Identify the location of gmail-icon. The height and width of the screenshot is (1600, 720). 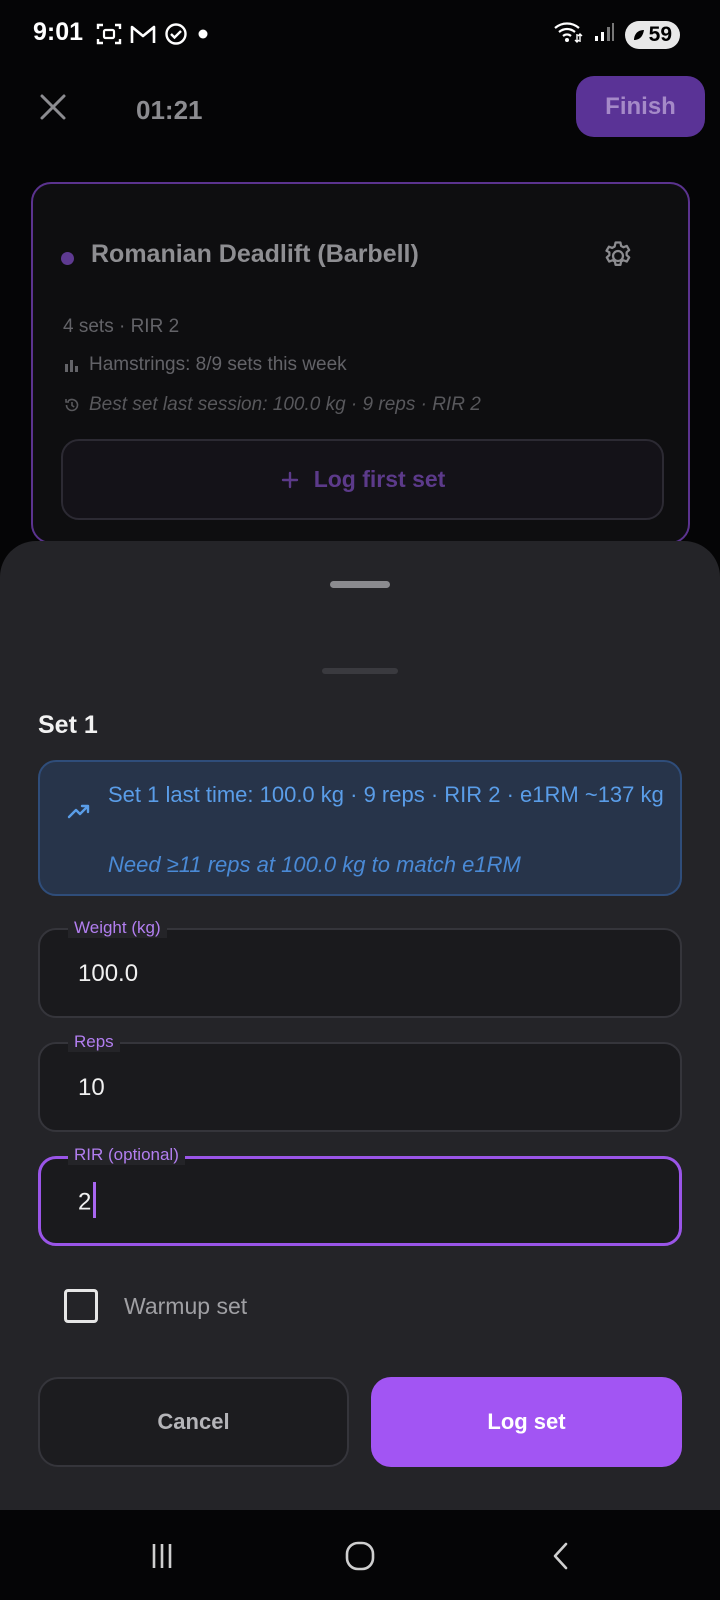
(143, 36).